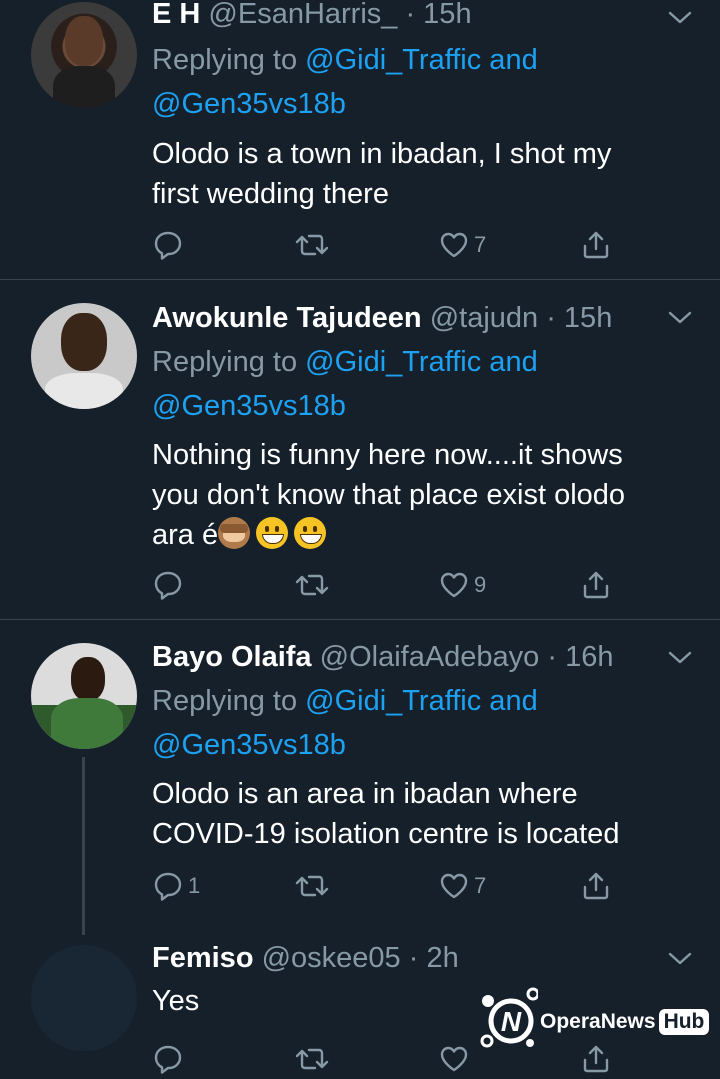 This screenshot has height=1079, width=720. I want to click on display-name: Awokunle Tajudeen, so click(287, 318).